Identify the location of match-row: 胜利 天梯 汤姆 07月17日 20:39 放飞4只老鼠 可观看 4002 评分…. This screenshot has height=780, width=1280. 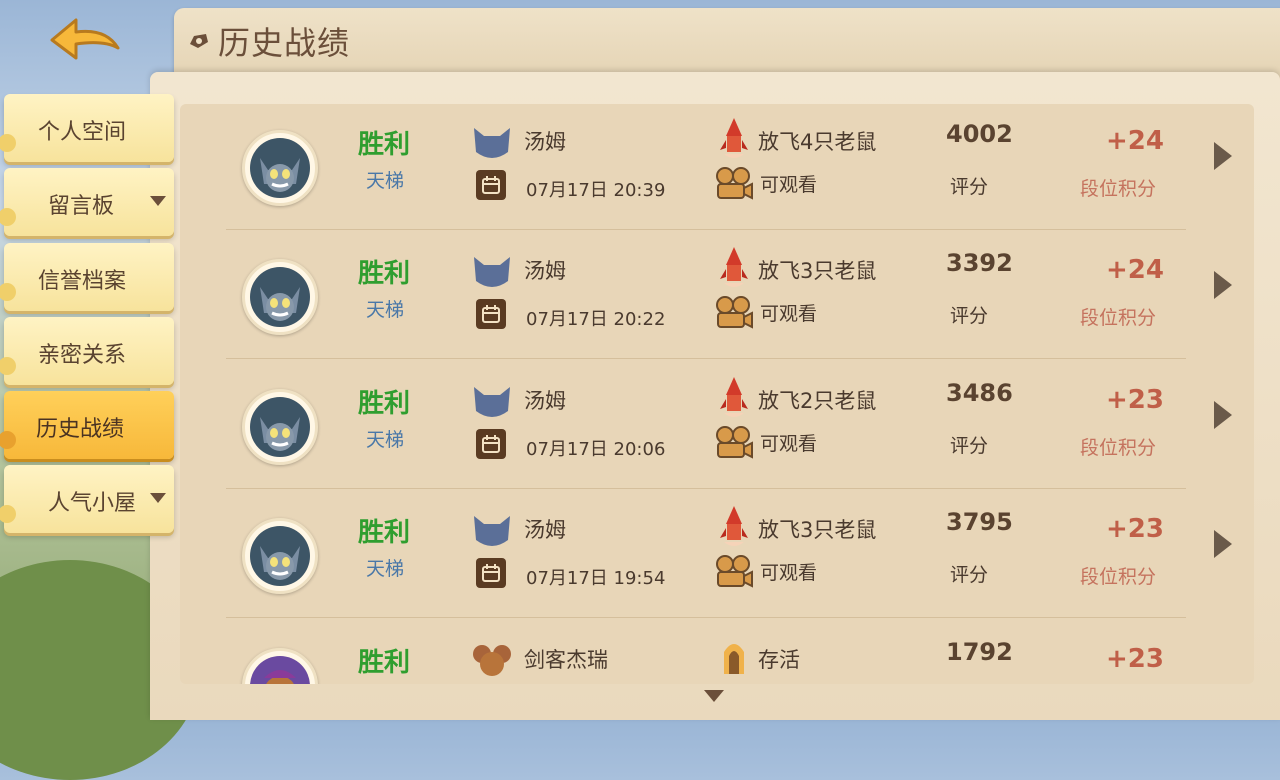
(726, 164).